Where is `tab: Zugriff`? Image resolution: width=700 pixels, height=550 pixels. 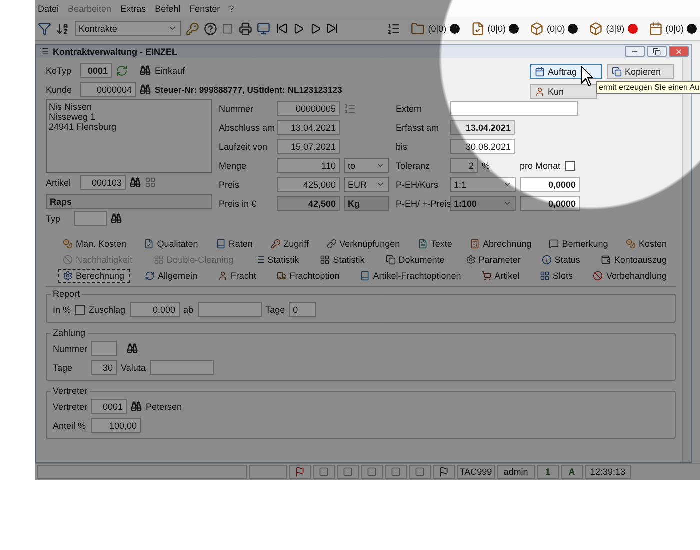 tab: Zugriff is located at coordinates (290, 244).